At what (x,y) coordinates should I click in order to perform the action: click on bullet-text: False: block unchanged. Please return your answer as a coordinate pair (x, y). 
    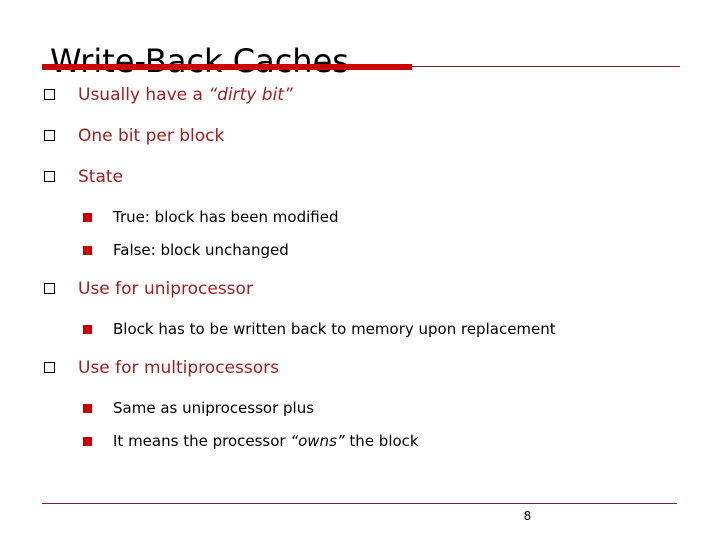
    Looking at the image, I should click on (348, 250).